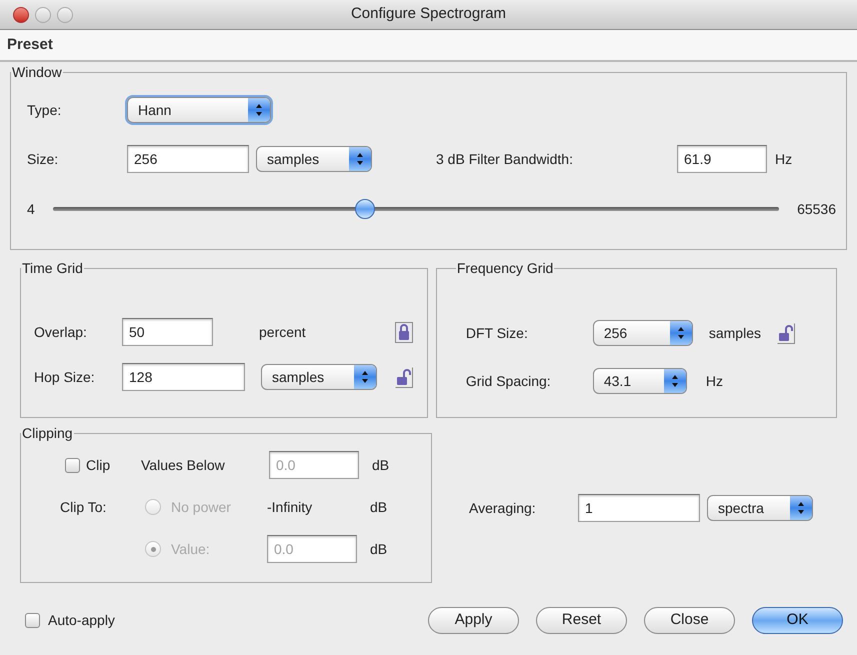  What do you see at coordinates (99, 465) in the screenshot?
I see `checkbox-label: Clip` at bounding box center [99, 465].